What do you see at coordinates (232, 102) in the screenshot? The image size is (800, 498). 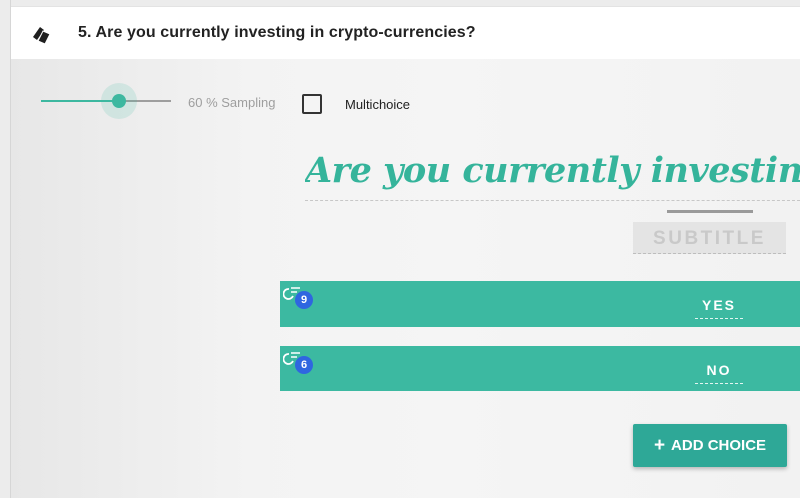 I see `sampling-label: 60 % Sampling` at bounding box center [232, 102].